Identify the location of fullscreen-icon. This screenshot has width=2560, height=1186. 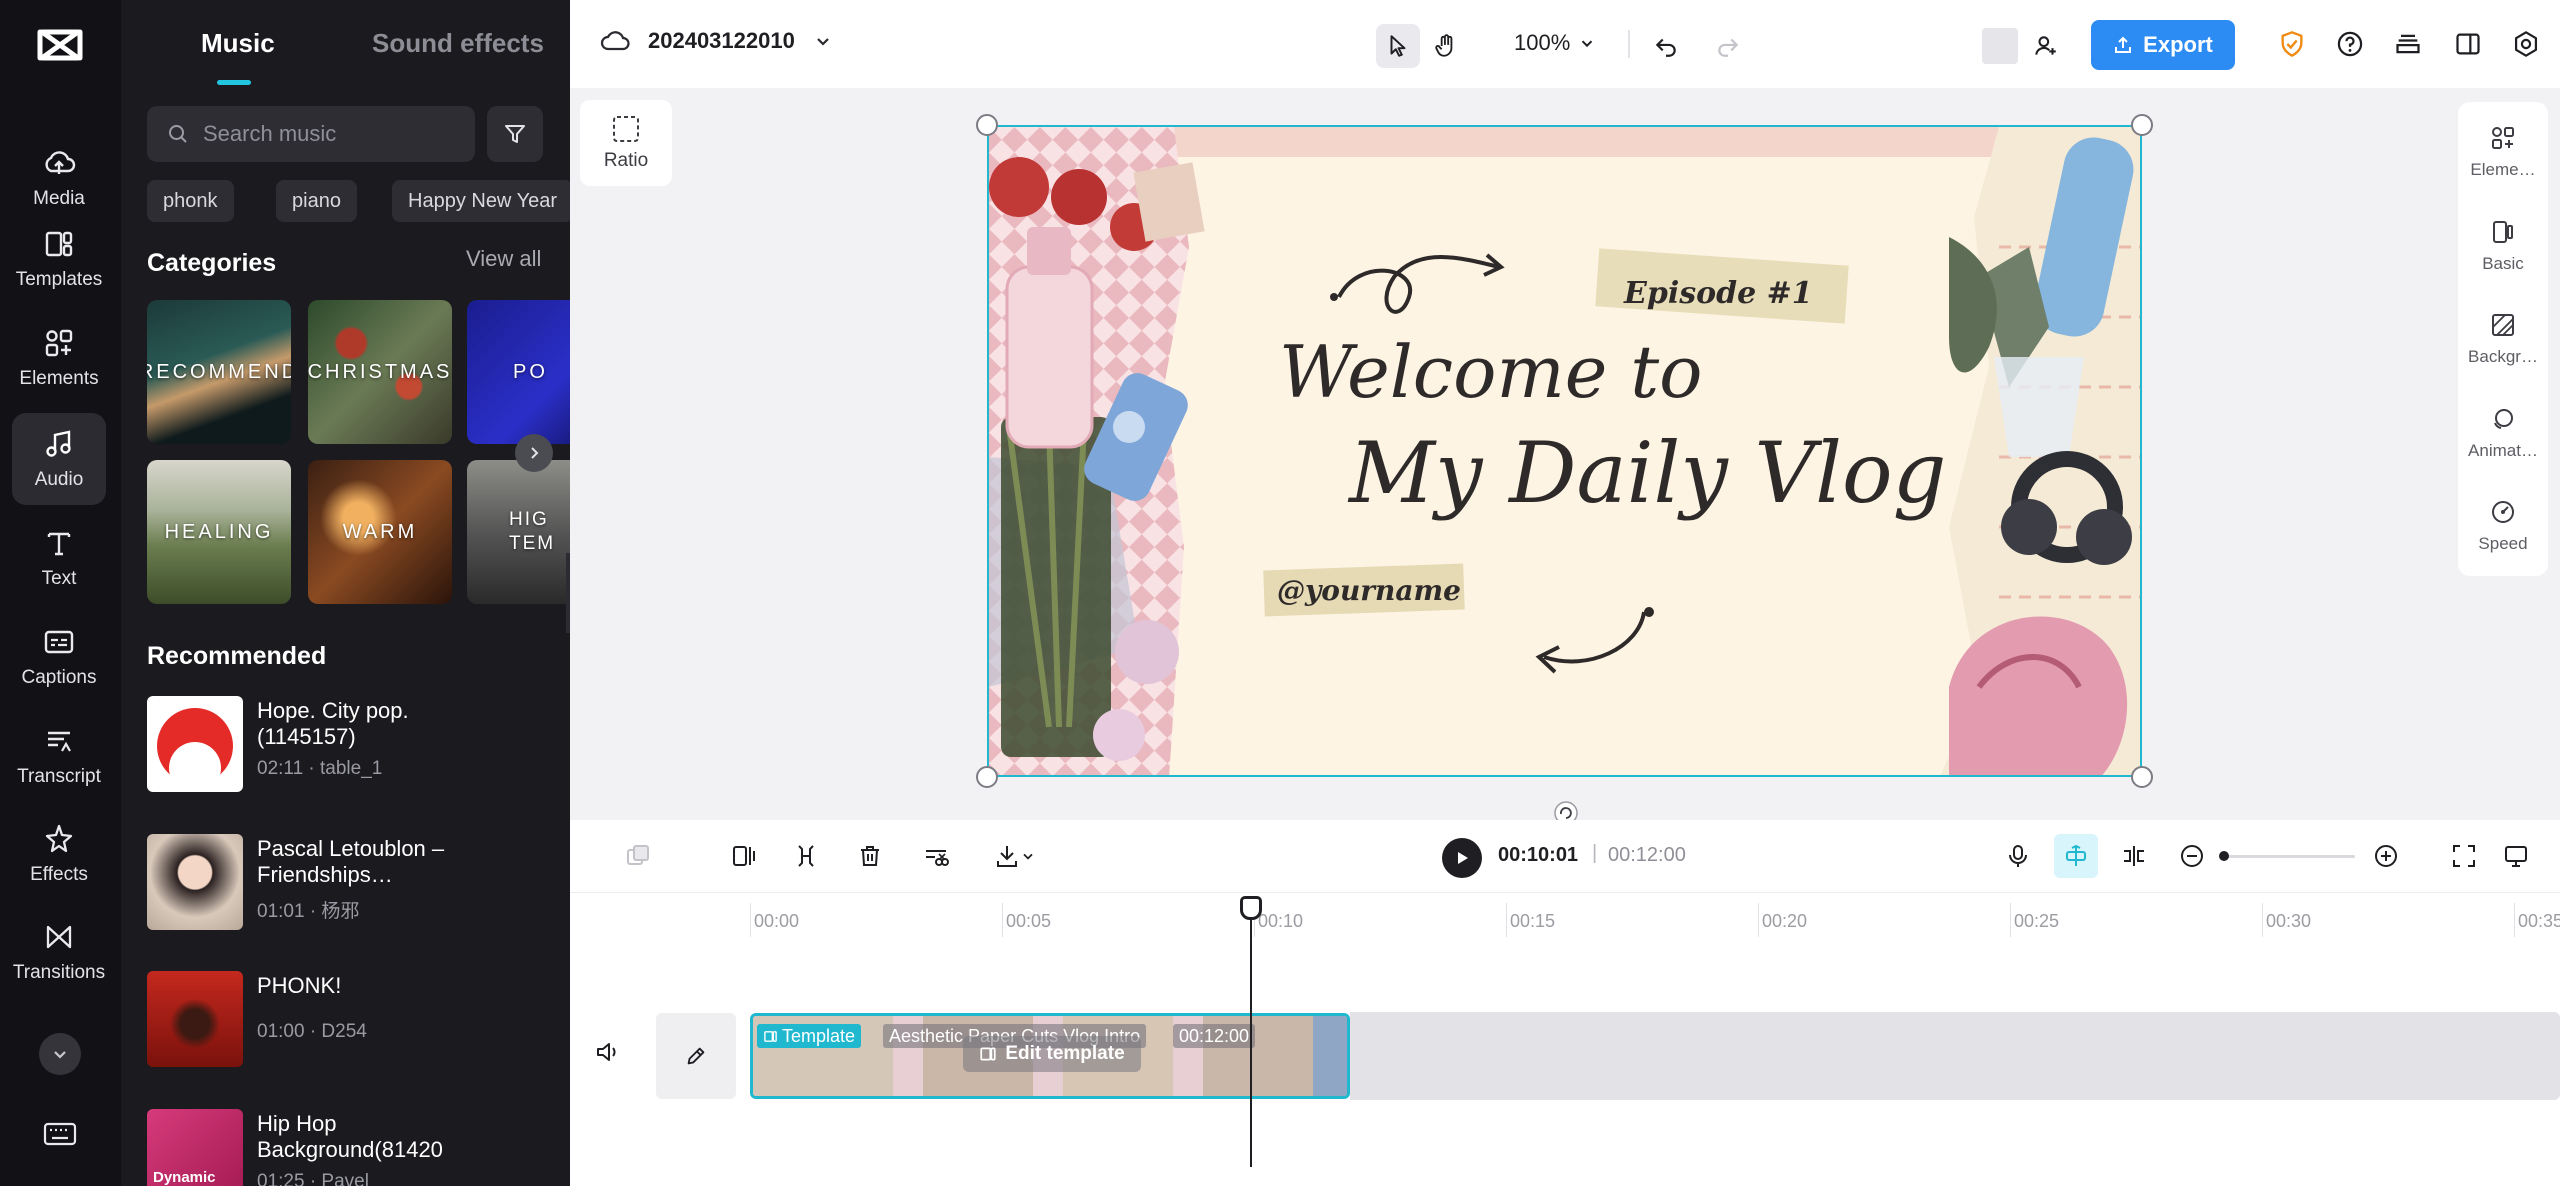
(2464, 856).